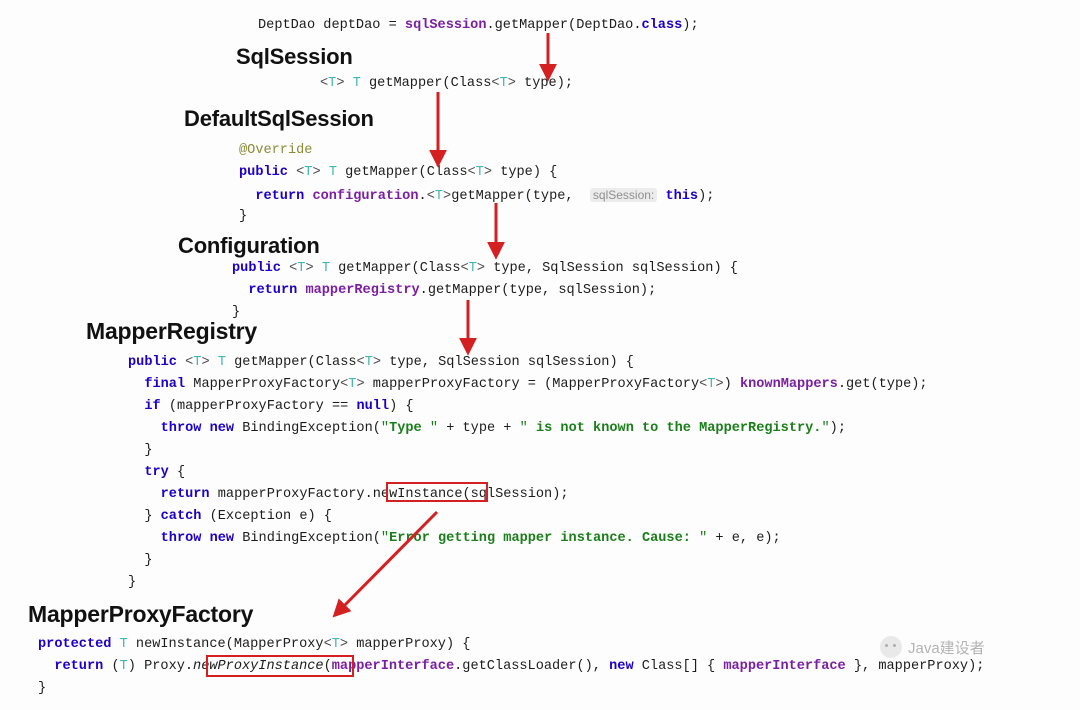 This screenshot has width=1080, height=710. Describe the element at coordinates (141, 614) in the screenshot. I see `heading-mapperproxyfactory: MapperProxyFactory` at that location.